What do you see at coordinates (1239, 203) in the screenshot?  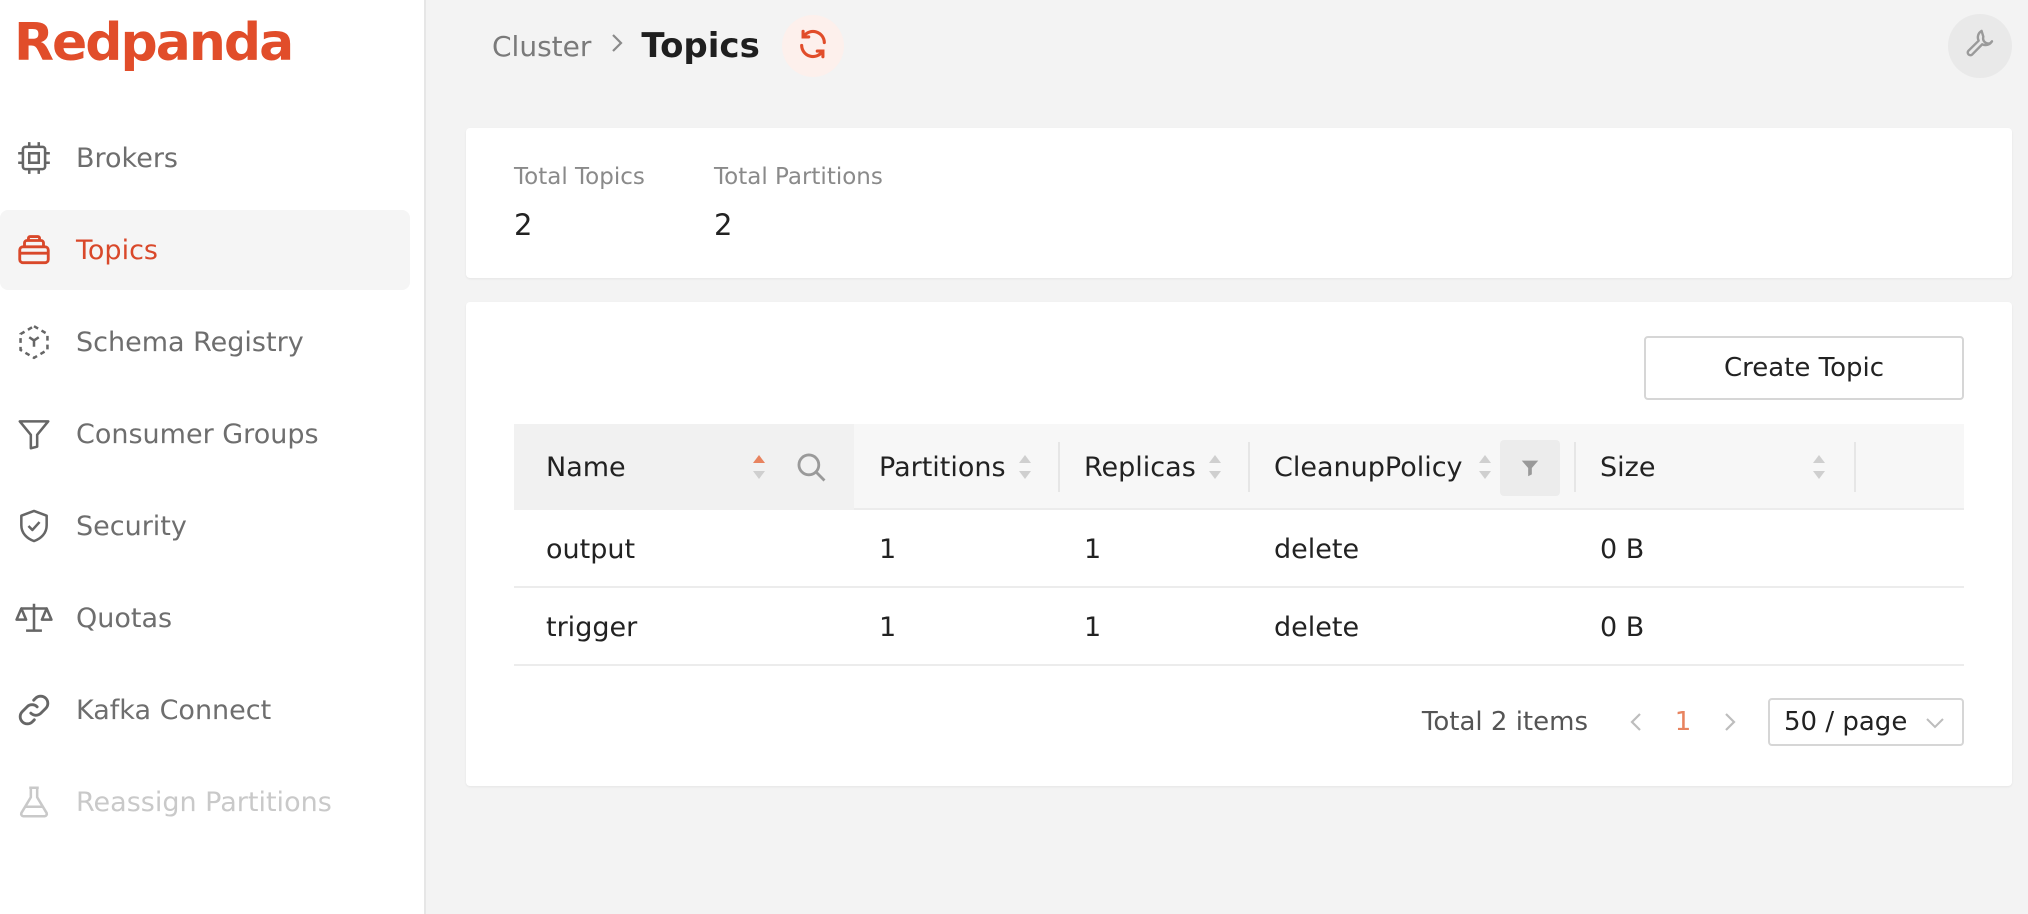 I see `stats-card: Total Topics 2 Total Partitions 2` at bounding box center [1239, 203].